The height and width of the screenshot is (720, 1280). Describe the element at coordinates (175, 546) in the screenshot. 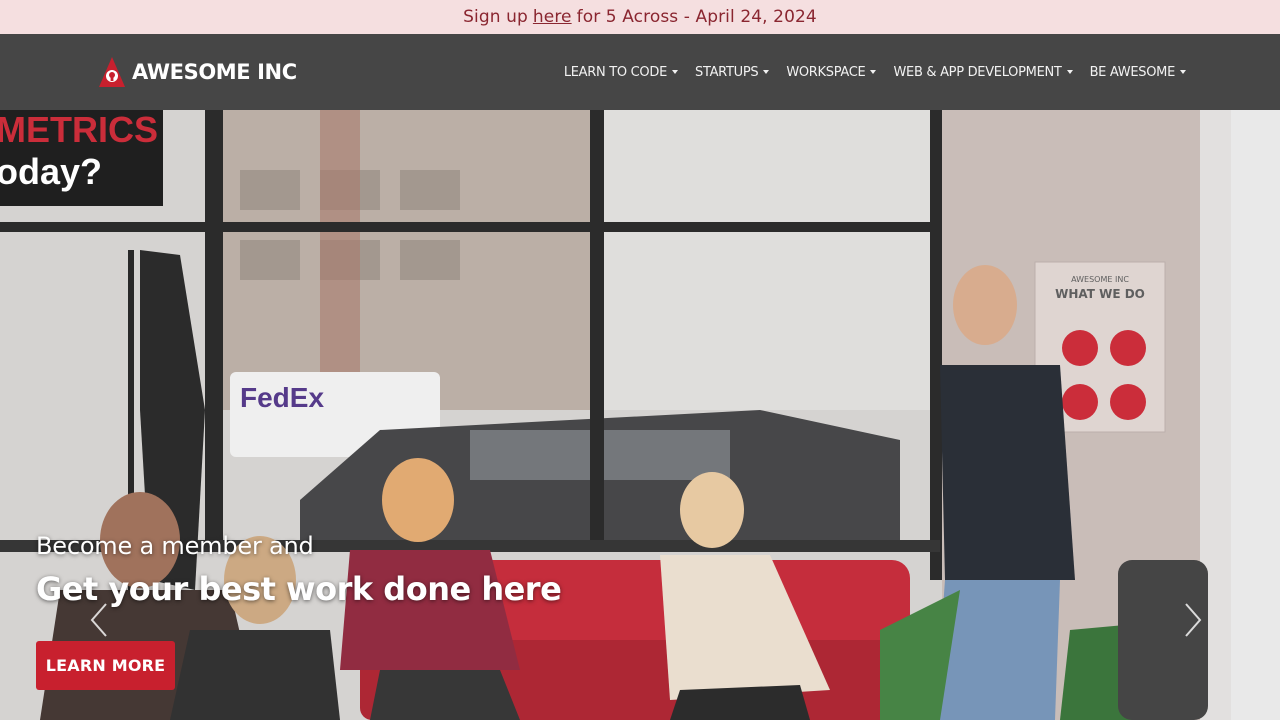

I see `hero-subtitle: Become a member and` at that location.